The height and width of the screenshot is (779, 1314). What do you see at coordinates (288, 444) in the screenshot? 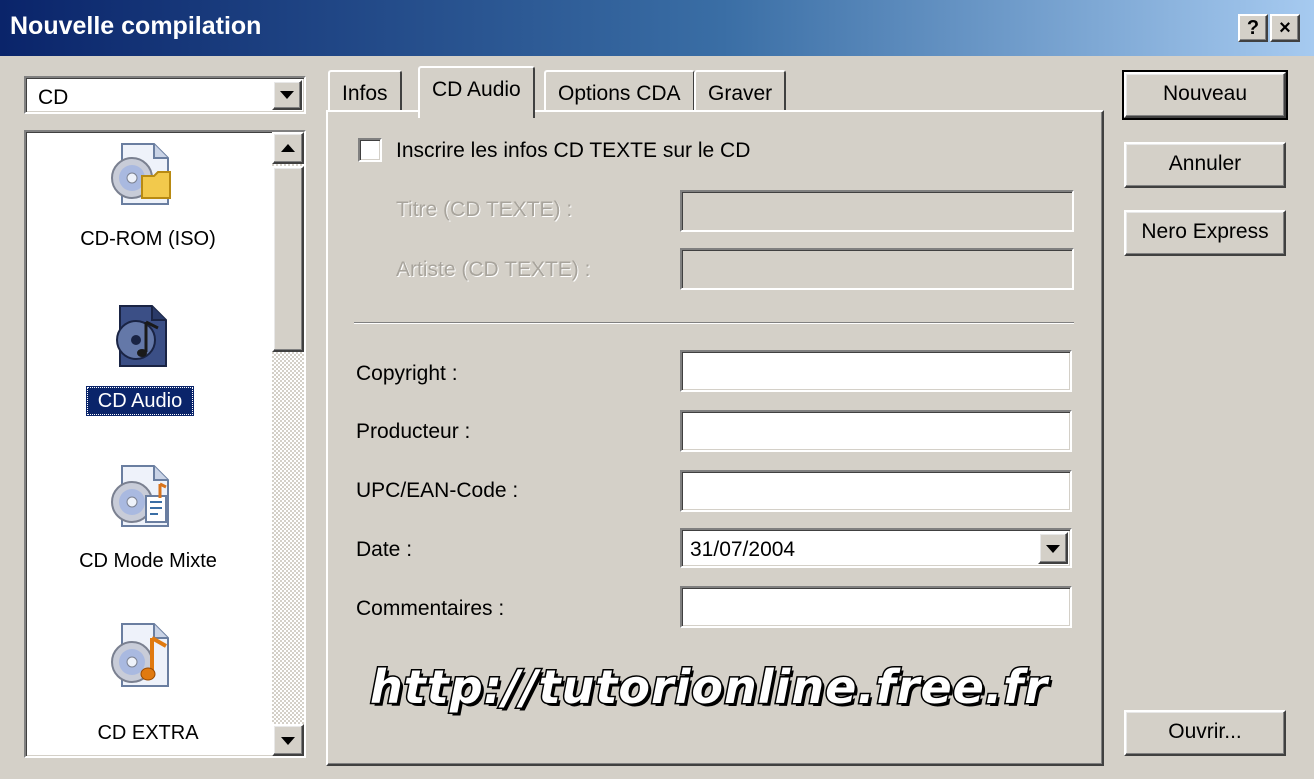
I see `list-scrollbar` at bounding box center [288, 444].